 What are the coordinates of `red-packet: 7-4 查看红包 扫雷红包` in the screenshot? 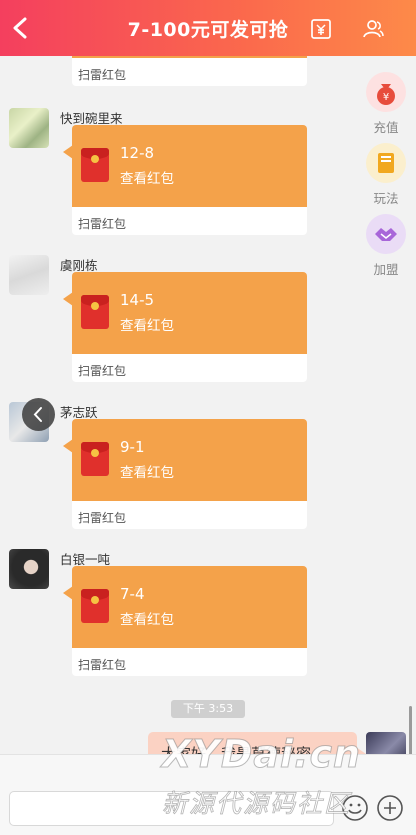 It's located at (185, 621).